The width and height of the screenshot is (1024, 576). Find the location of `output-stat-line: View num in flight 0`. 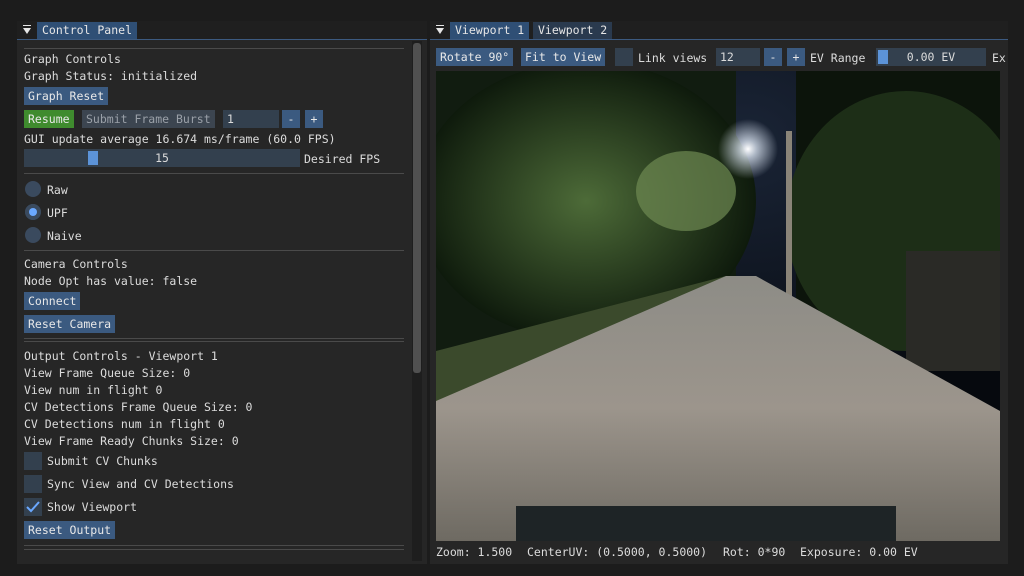

output-stat-line: View num in flight 0 is located at coordinates (93, 390).